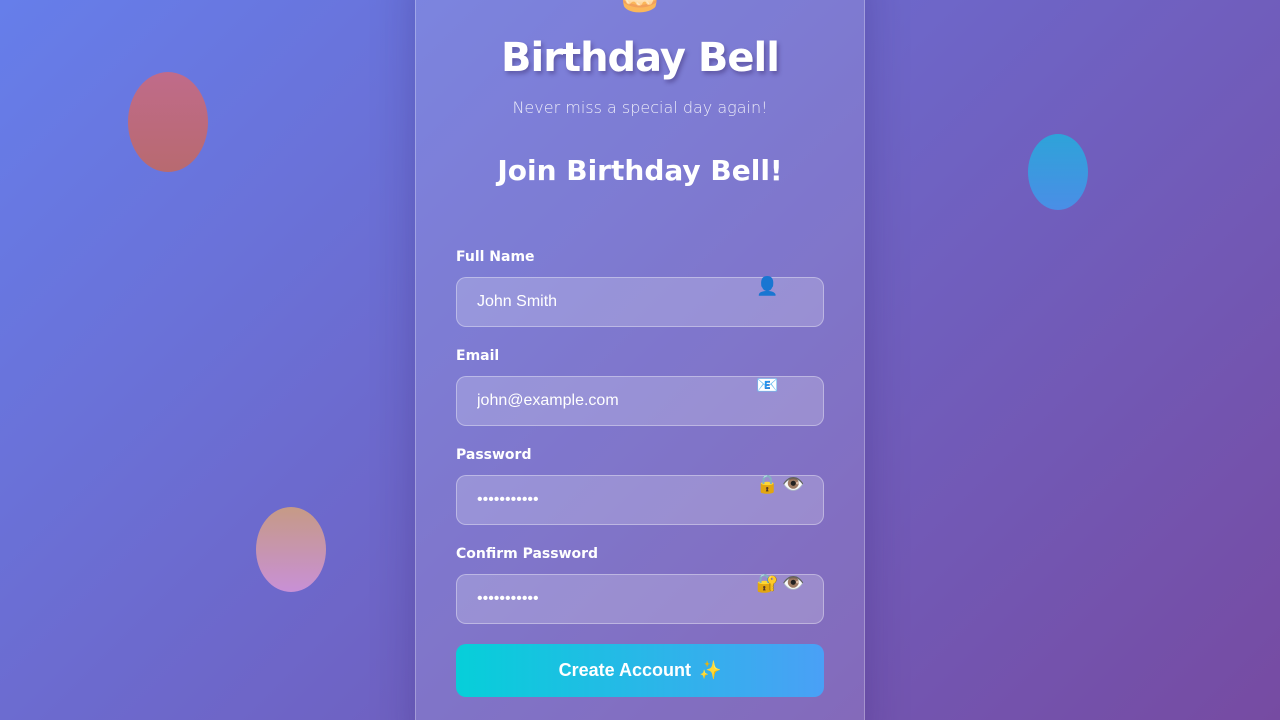 This screenshot has width=1280, height=720. What do you see at coordinates (494, 455) in the screenshot?
I see `password-label: Password` at bounding box center [494, 455].